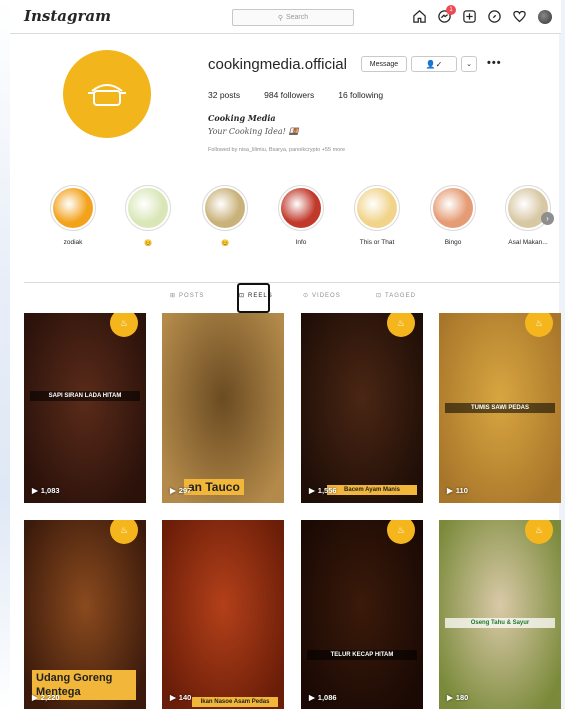 This screenshot has height=709, width=565. What do you see at coordinates (384, 64) in the screenshot?
I see `message-button: Message` at bounding box center [384, 64].